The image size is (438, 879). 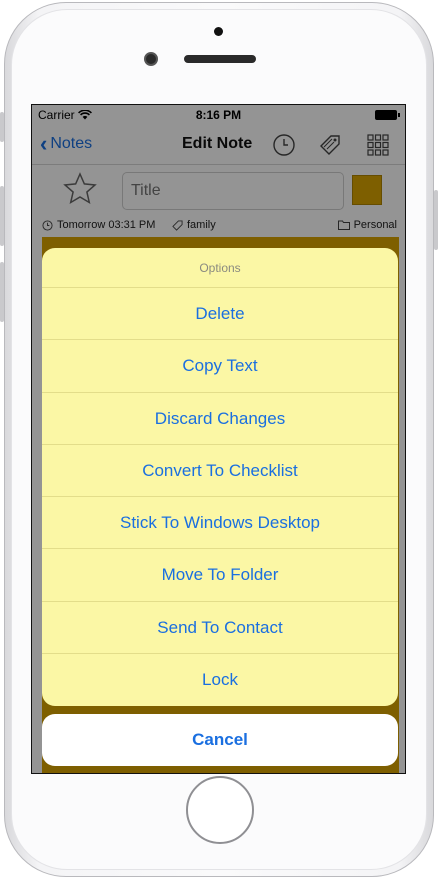 I want to click on stick-to-windows-desktop-button: Stick To Windows Desktop, so click(x=220, y=523).